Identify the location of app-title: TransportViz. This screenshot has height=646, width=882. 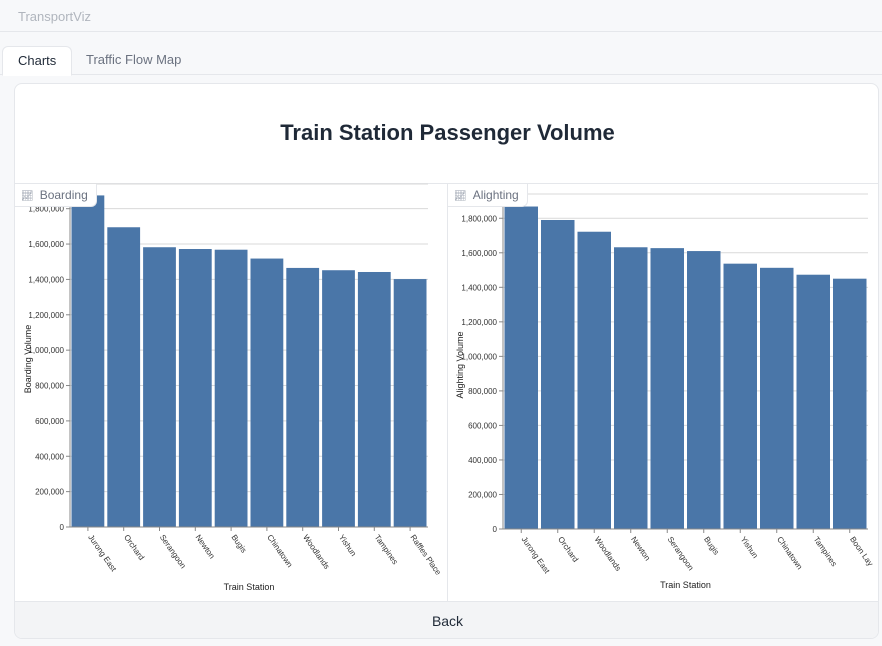
(54, 16).